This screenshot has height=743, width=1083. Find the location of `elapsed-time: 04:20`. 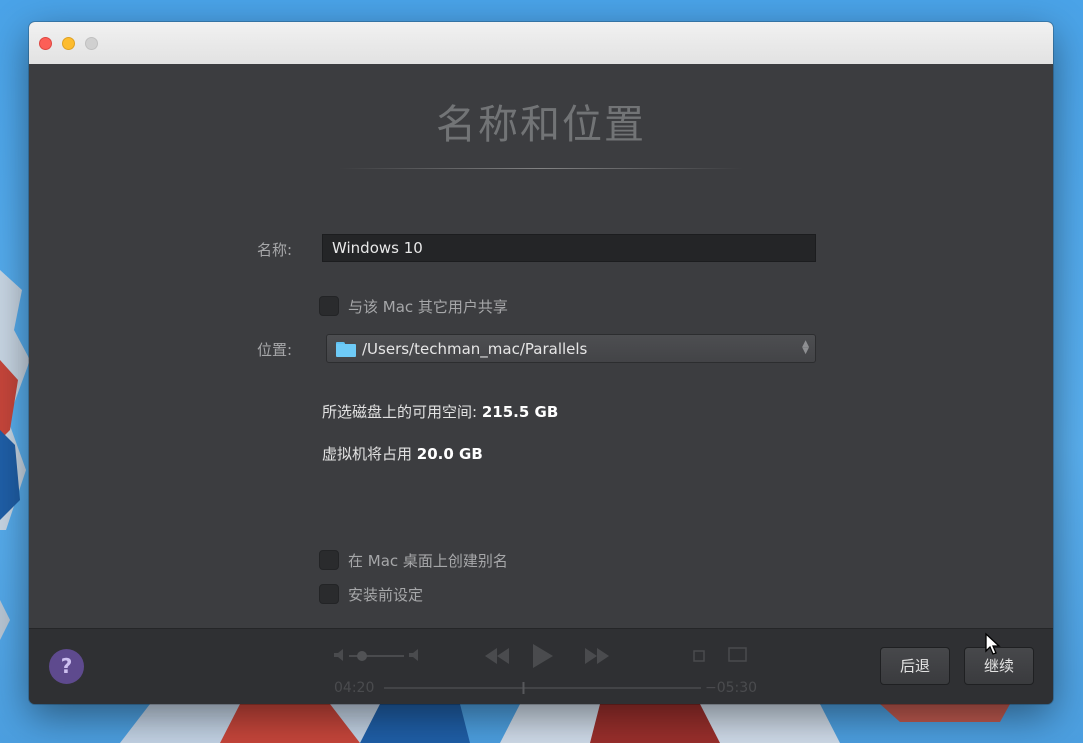

elapsed-time: 04:20 is located at coordinates (354, 688).